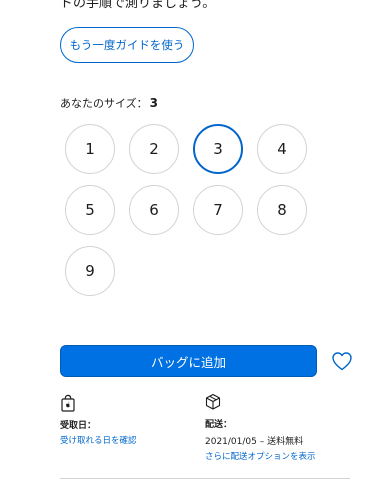 Image resolution: width=380 pixels, height=489 pixels. I want to click on partial-instruction-text: ドの手順で測りましょう。, so click(138, 5).